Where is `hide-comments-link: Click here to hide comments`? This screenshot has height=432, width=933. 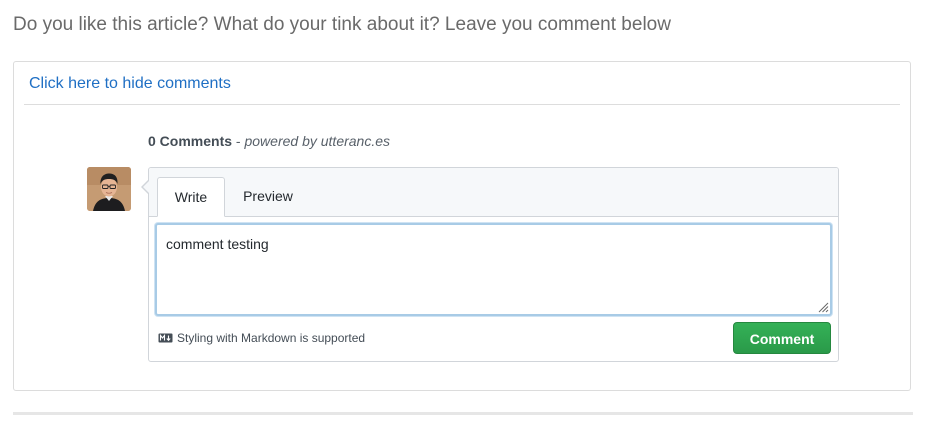 hide-comments-link: Click here to hide comments is located at coordinates (130, 84).